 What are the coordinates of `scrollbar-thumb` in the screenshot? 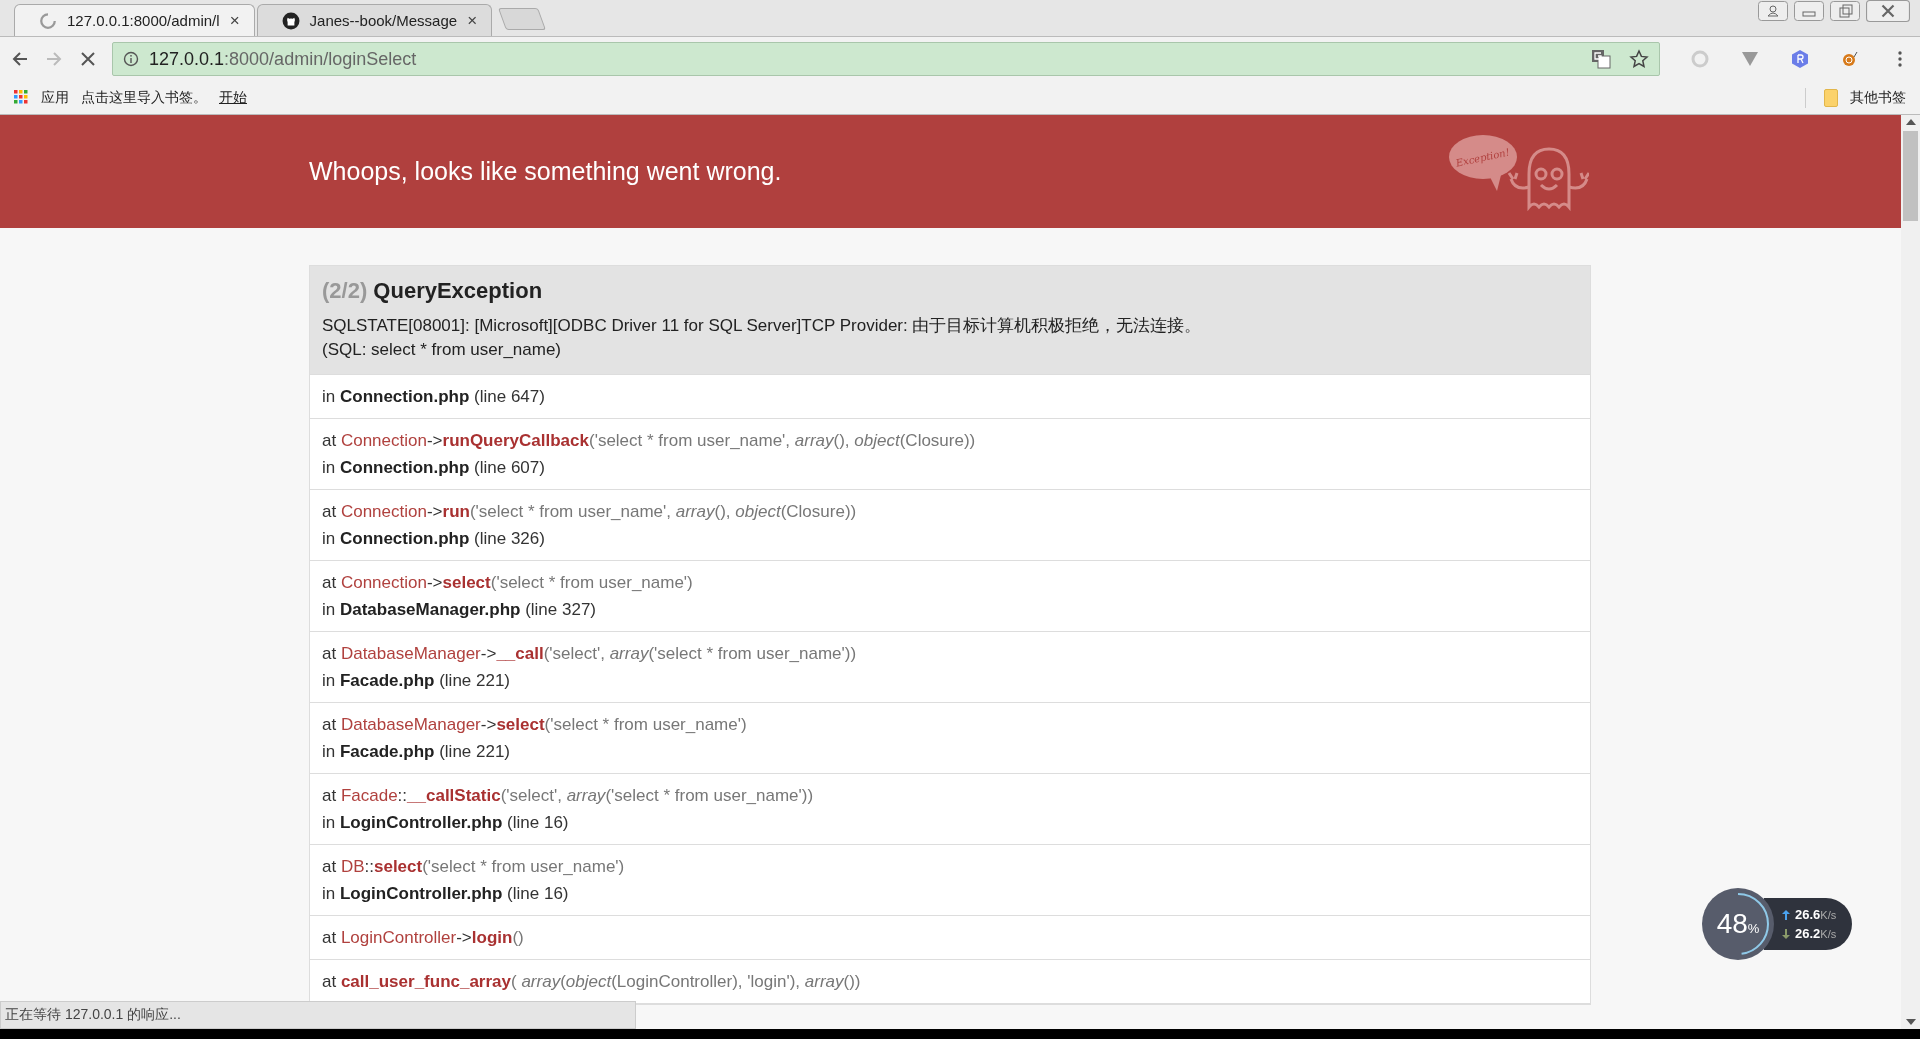 It's located at (1910, 176).